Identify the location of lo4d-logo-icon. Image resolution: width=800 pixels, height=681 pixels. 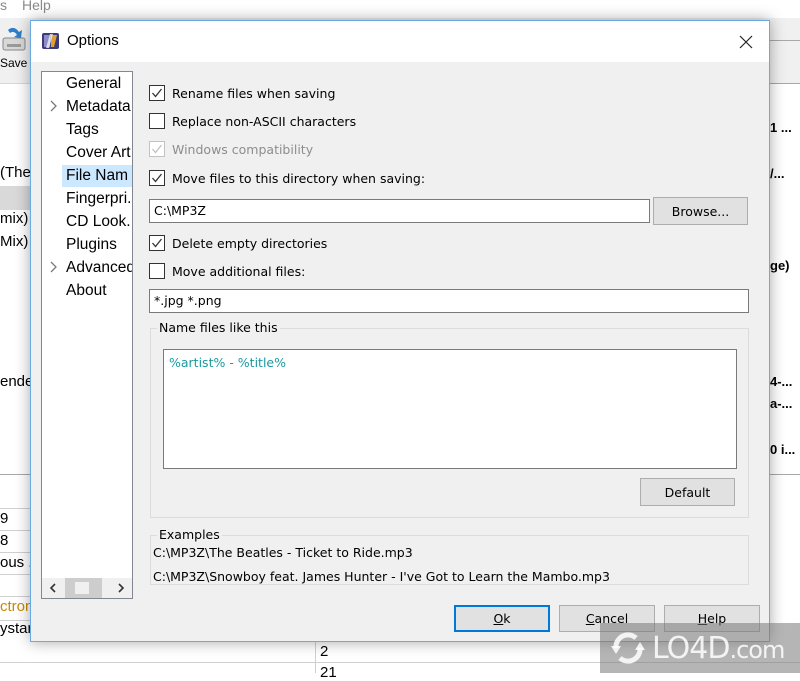
(628, 648).